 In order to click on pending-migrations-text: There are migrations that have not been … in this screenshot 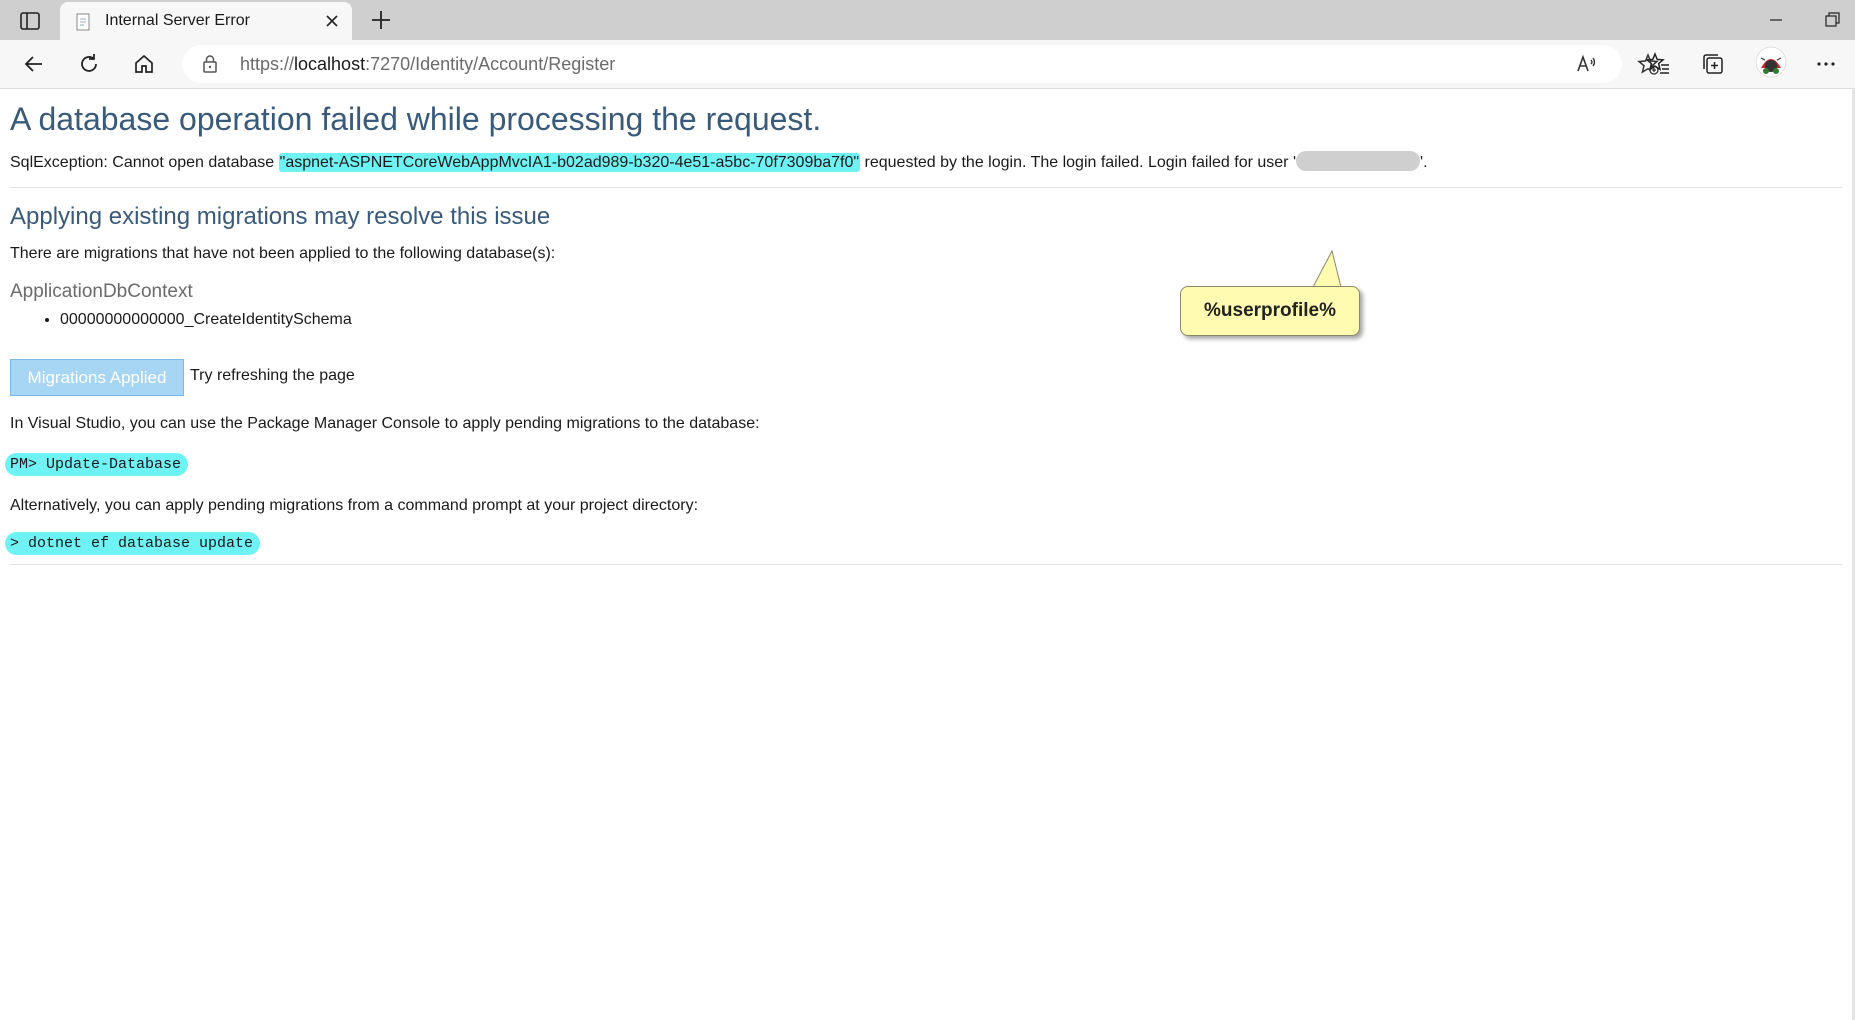, I will do `click(283, 253)`.